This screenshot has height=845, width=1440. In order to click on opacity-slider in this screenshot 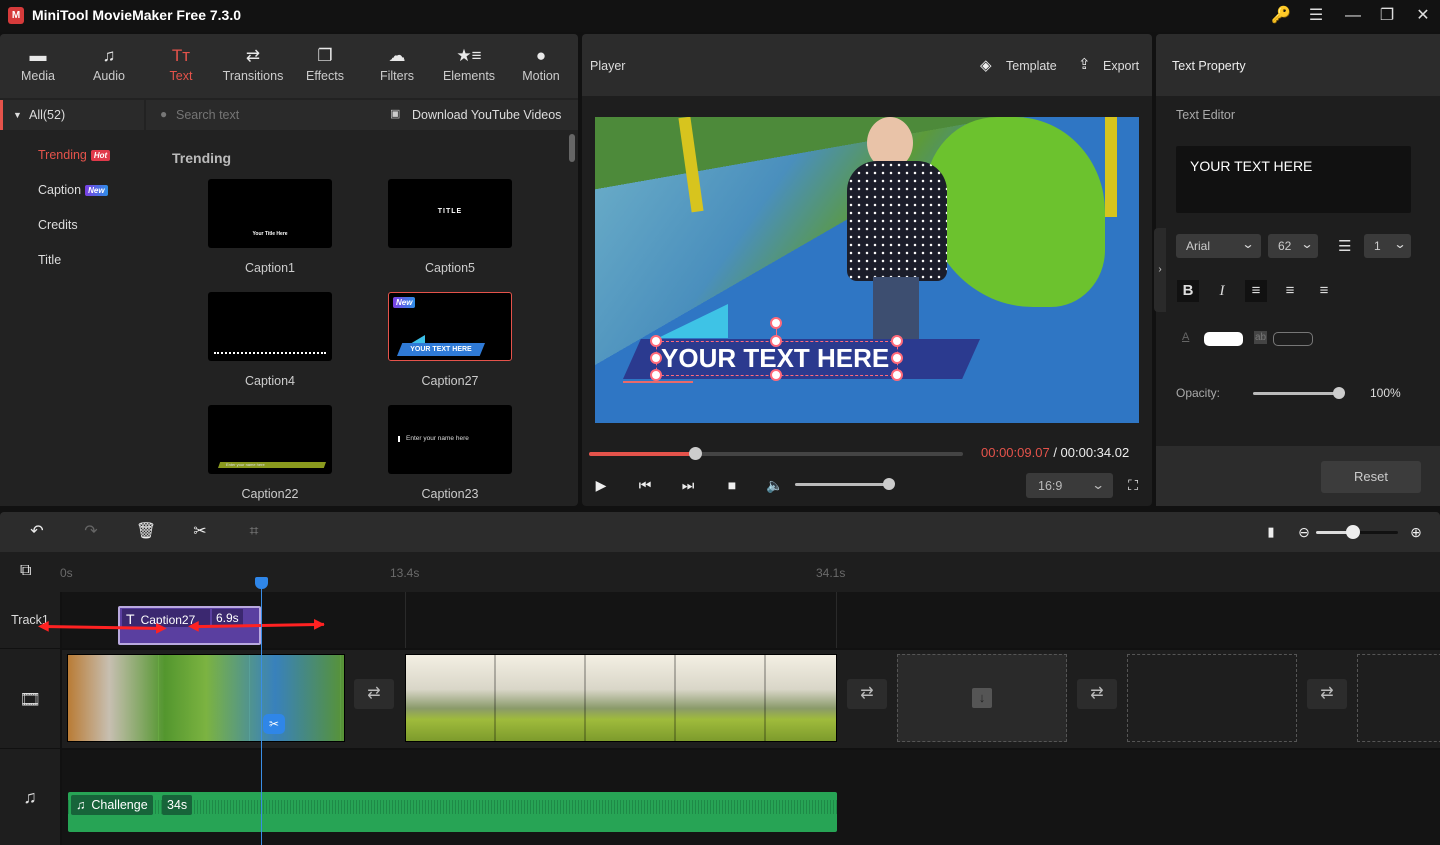, I will do `click(1299, 393)`.